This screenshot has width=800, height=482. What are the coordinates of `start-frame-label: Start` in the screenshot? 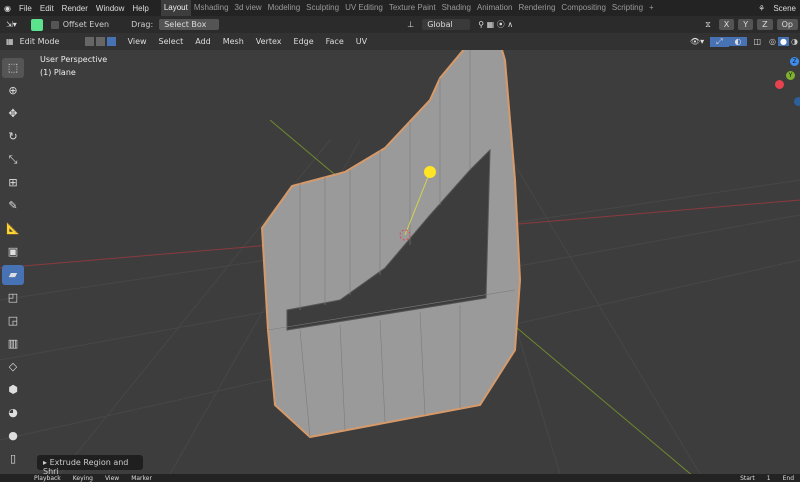 It's located at (747, 478).